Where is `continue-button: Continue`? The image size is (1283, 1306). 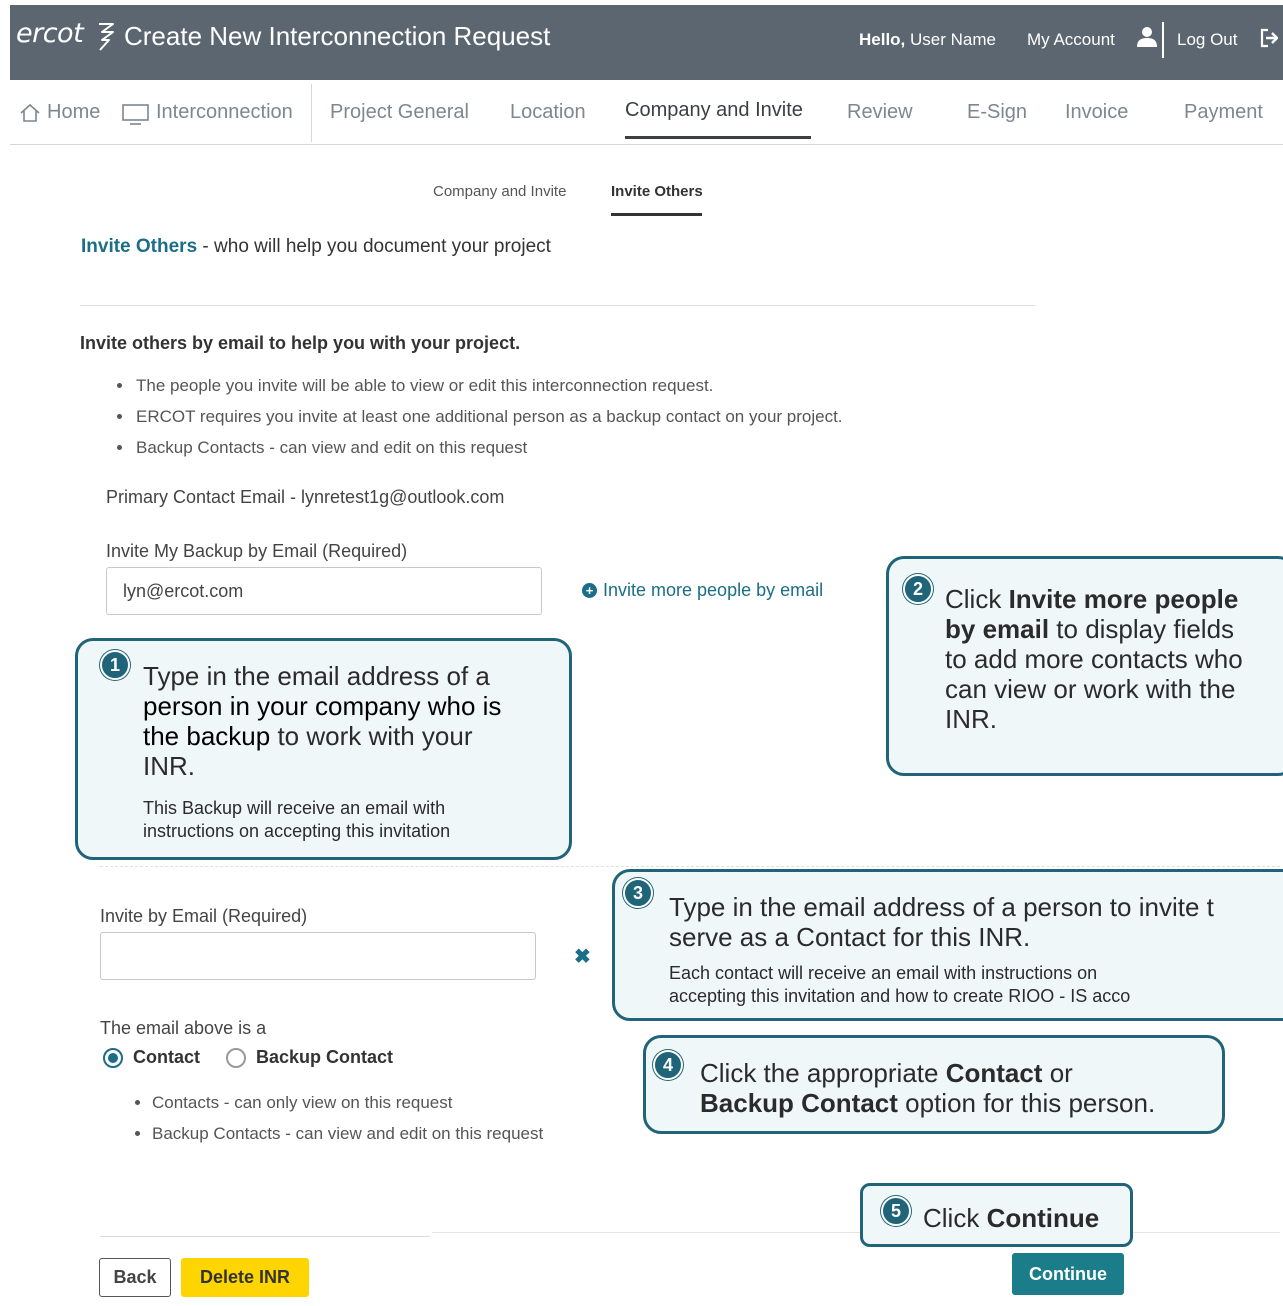 continue-button: Continue is located at coordinates (1068, 1274).